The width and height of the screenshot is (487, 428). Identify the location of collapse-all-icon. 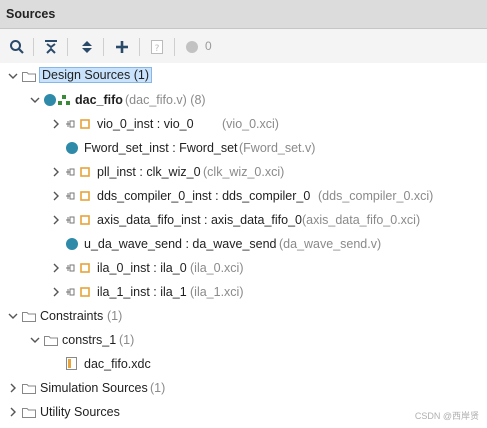
(51, 47).